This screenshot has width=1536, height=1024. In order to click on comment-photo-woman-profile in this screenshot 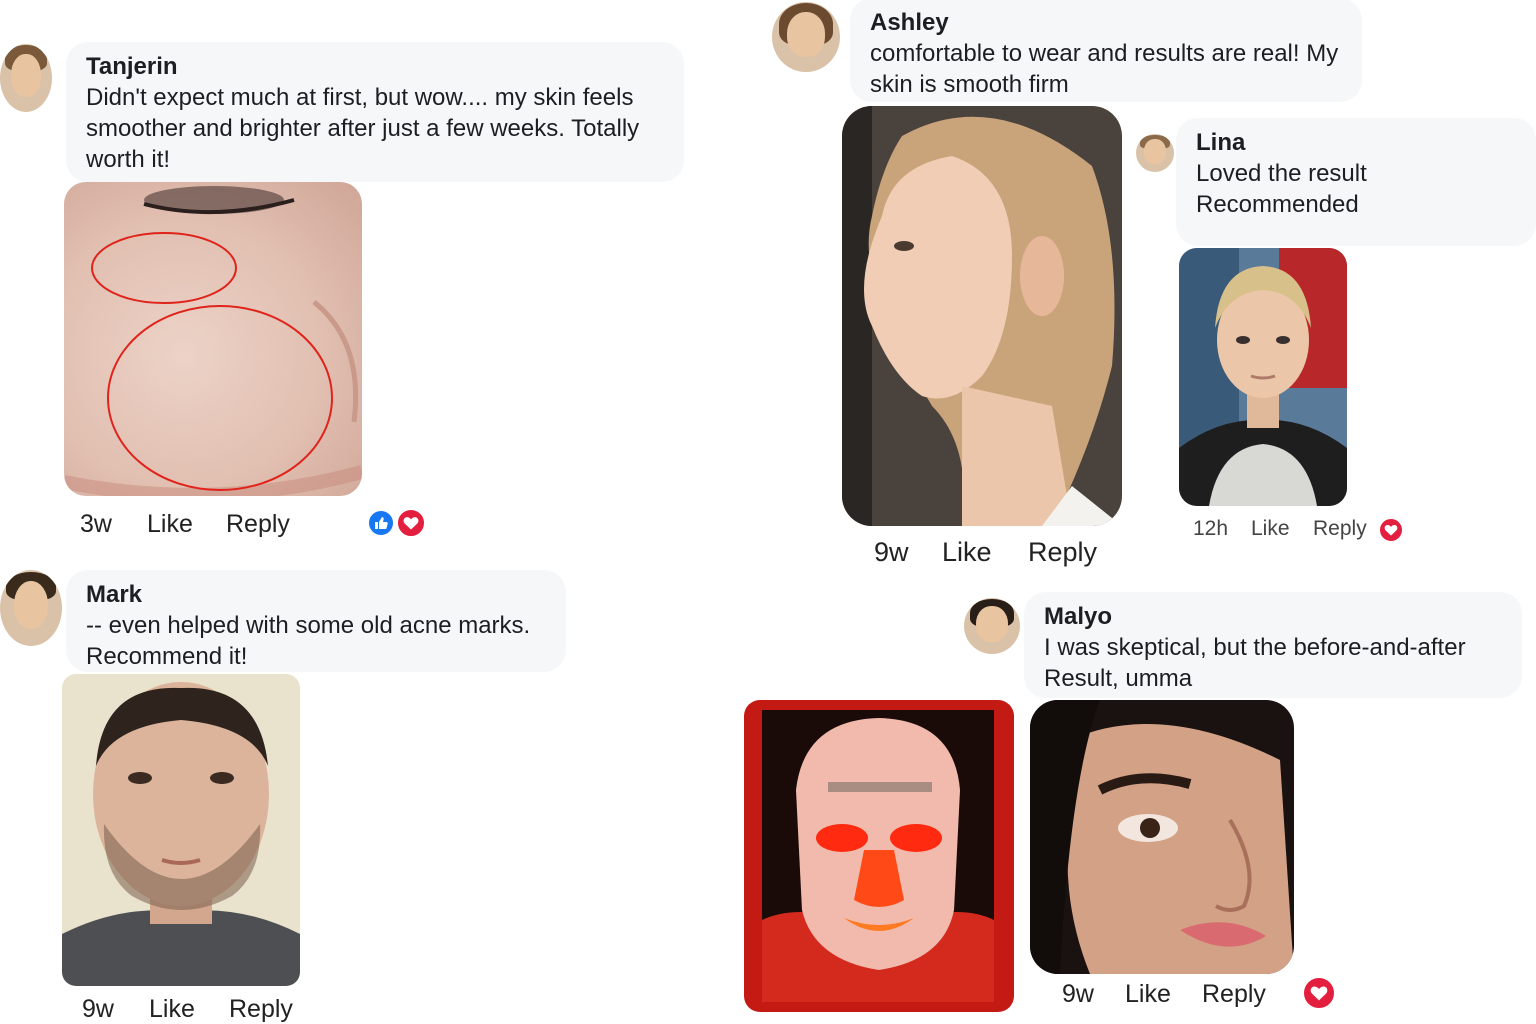, I will do `click(982, 316)`.